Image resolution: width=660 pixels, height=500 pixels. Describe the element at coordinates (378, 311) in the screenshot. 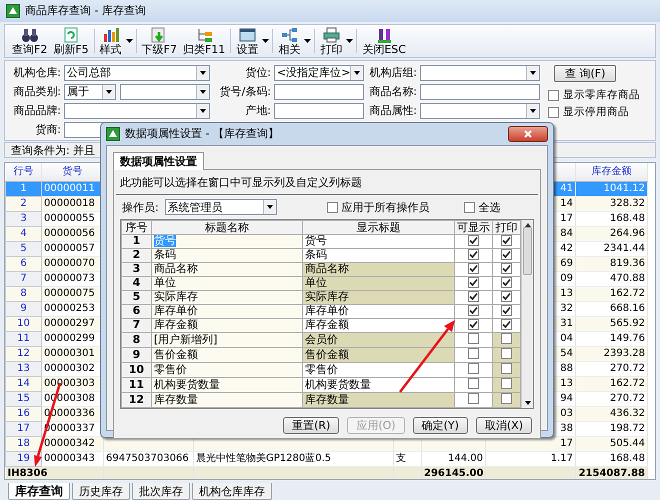

I see `table-cell: 库存单价` at that location.